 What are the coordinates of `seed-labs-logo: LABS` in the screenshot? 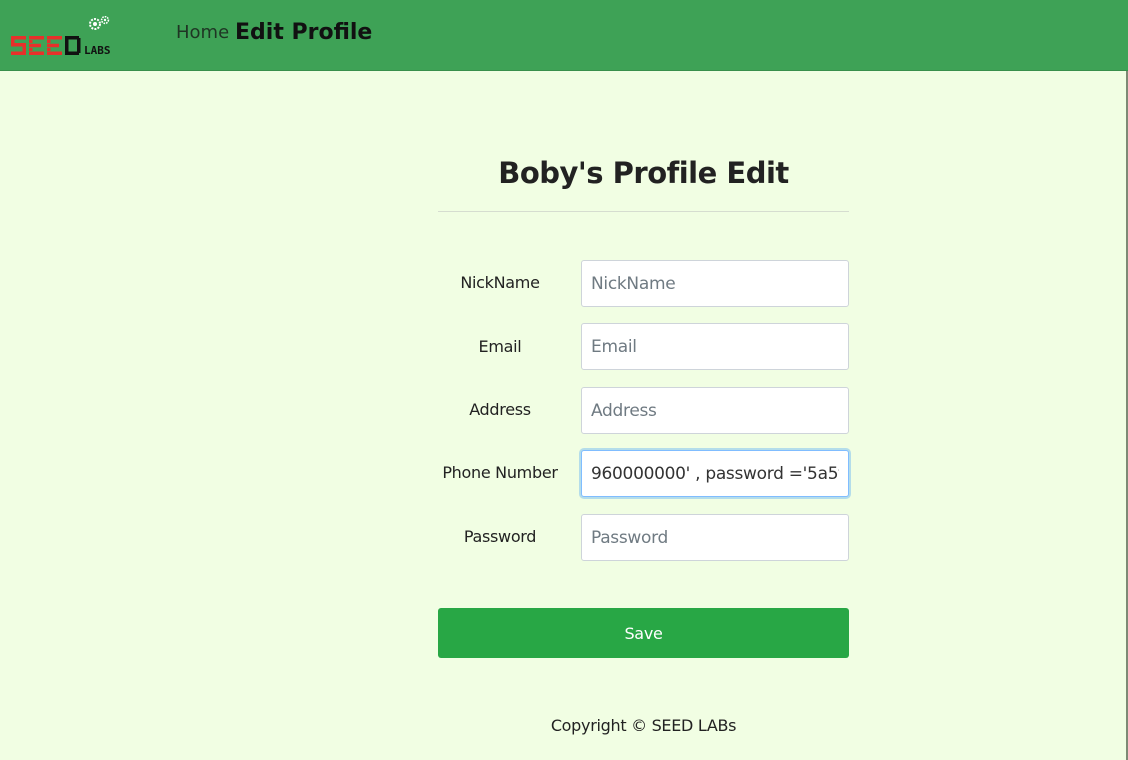 It's located at (74, 38).